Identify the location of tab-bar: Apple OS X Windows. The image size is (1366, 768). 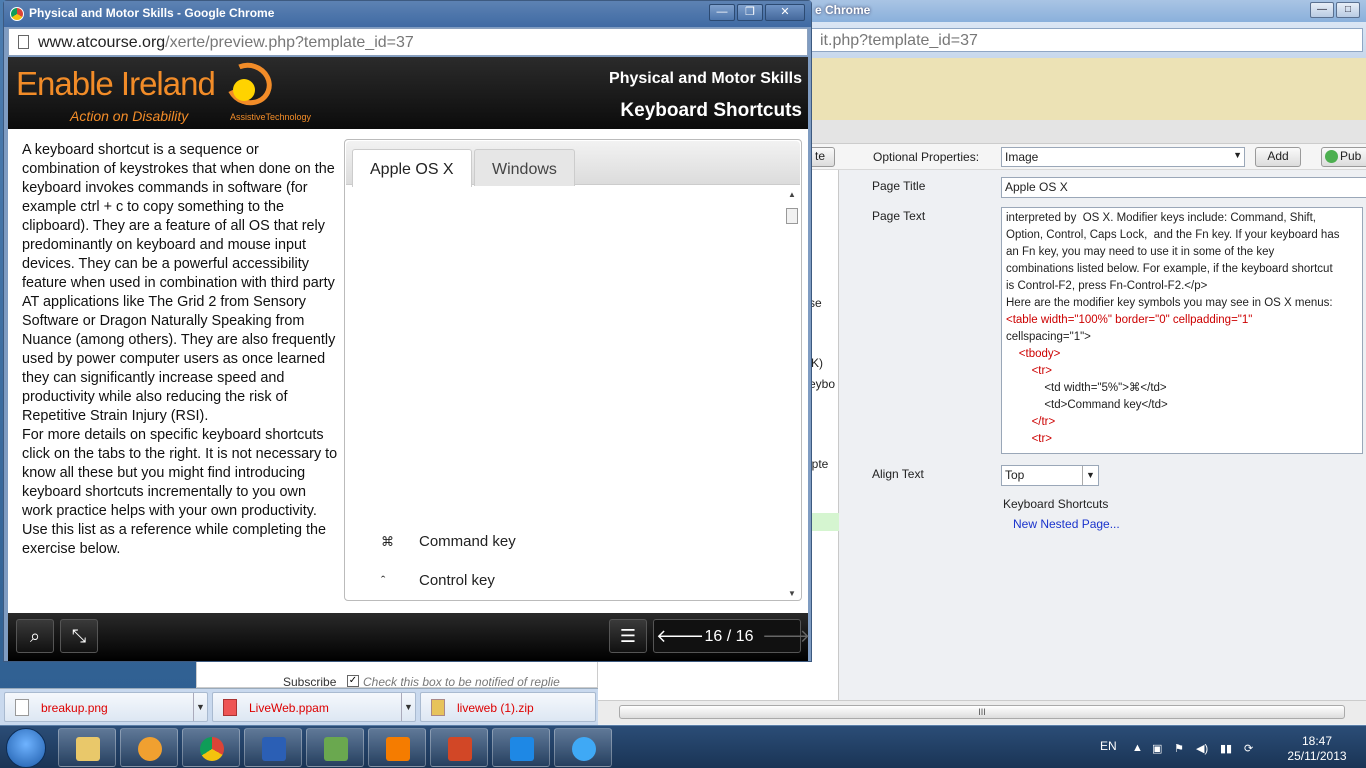
(573, 164).